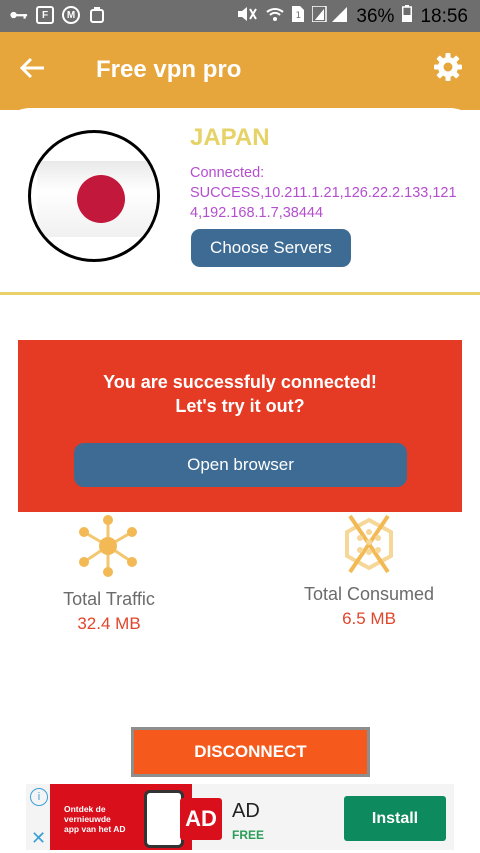 The width and height of the screenshot is (480, 853). Describe the element at coordinates (58, 15) in the screenshot. I see `status-left-icons: F M` at that location.